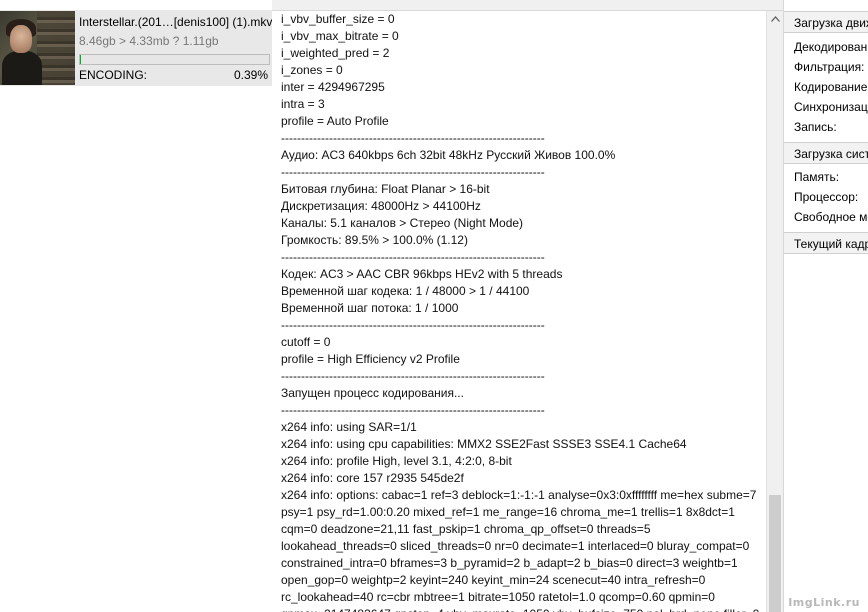  I want to click on scroll-up-button, so click(775, 19).